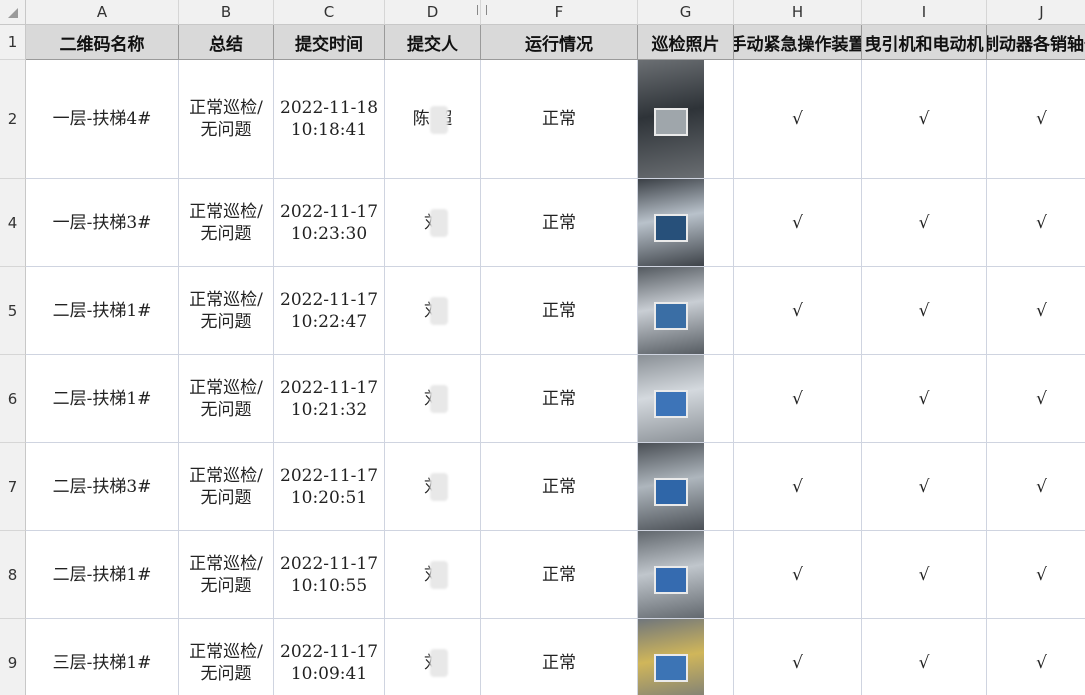 Image resolution: width=1085 pixels, height=695 pixels. I want to click on data-cell-a: 一层-扶梯3#, so click(102, 223).